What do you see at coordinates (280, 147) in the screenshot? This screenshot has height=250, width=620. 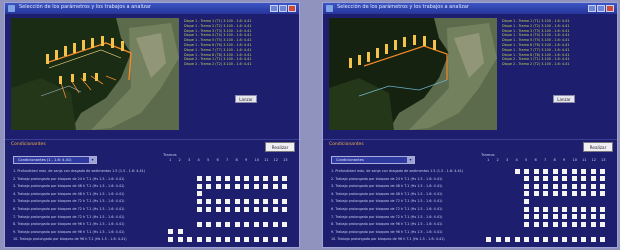 I see `run-button: Realizar` at bounding box center [280, 147].